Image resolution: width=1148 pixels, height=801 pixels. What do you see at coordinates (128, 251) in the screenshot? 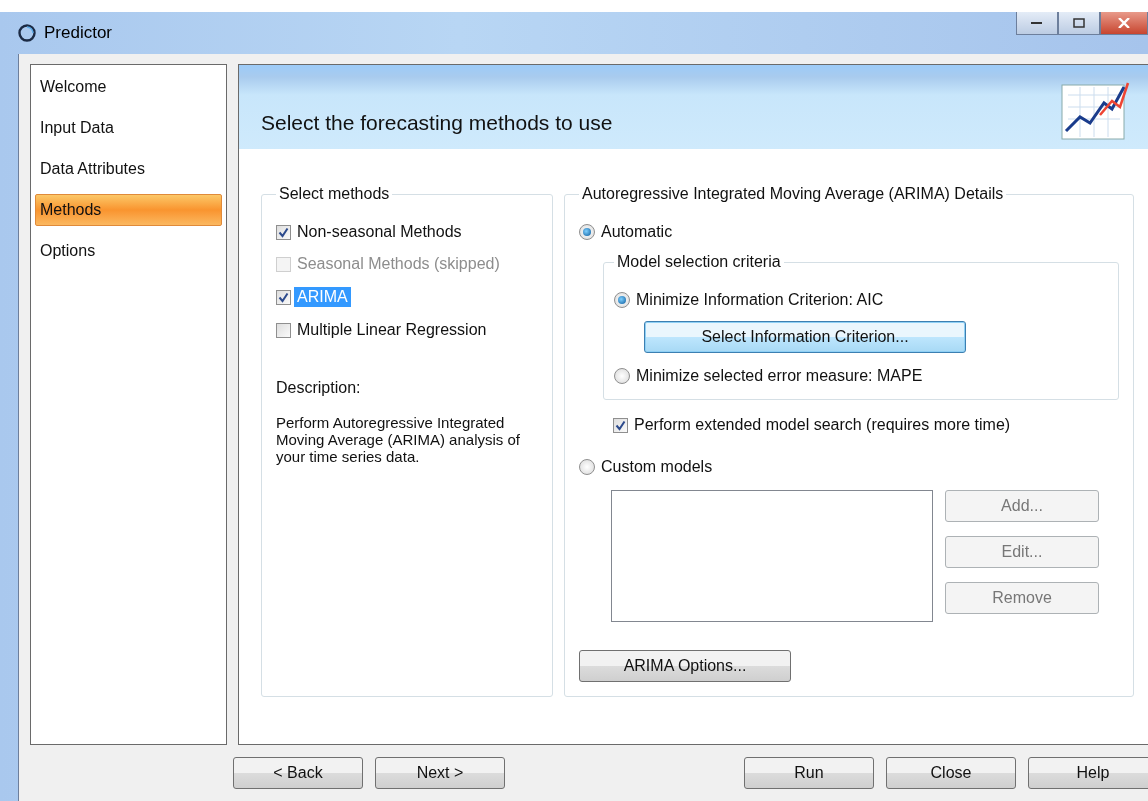
I see `sidebar-item: Options` at bounding box center [128, 251].